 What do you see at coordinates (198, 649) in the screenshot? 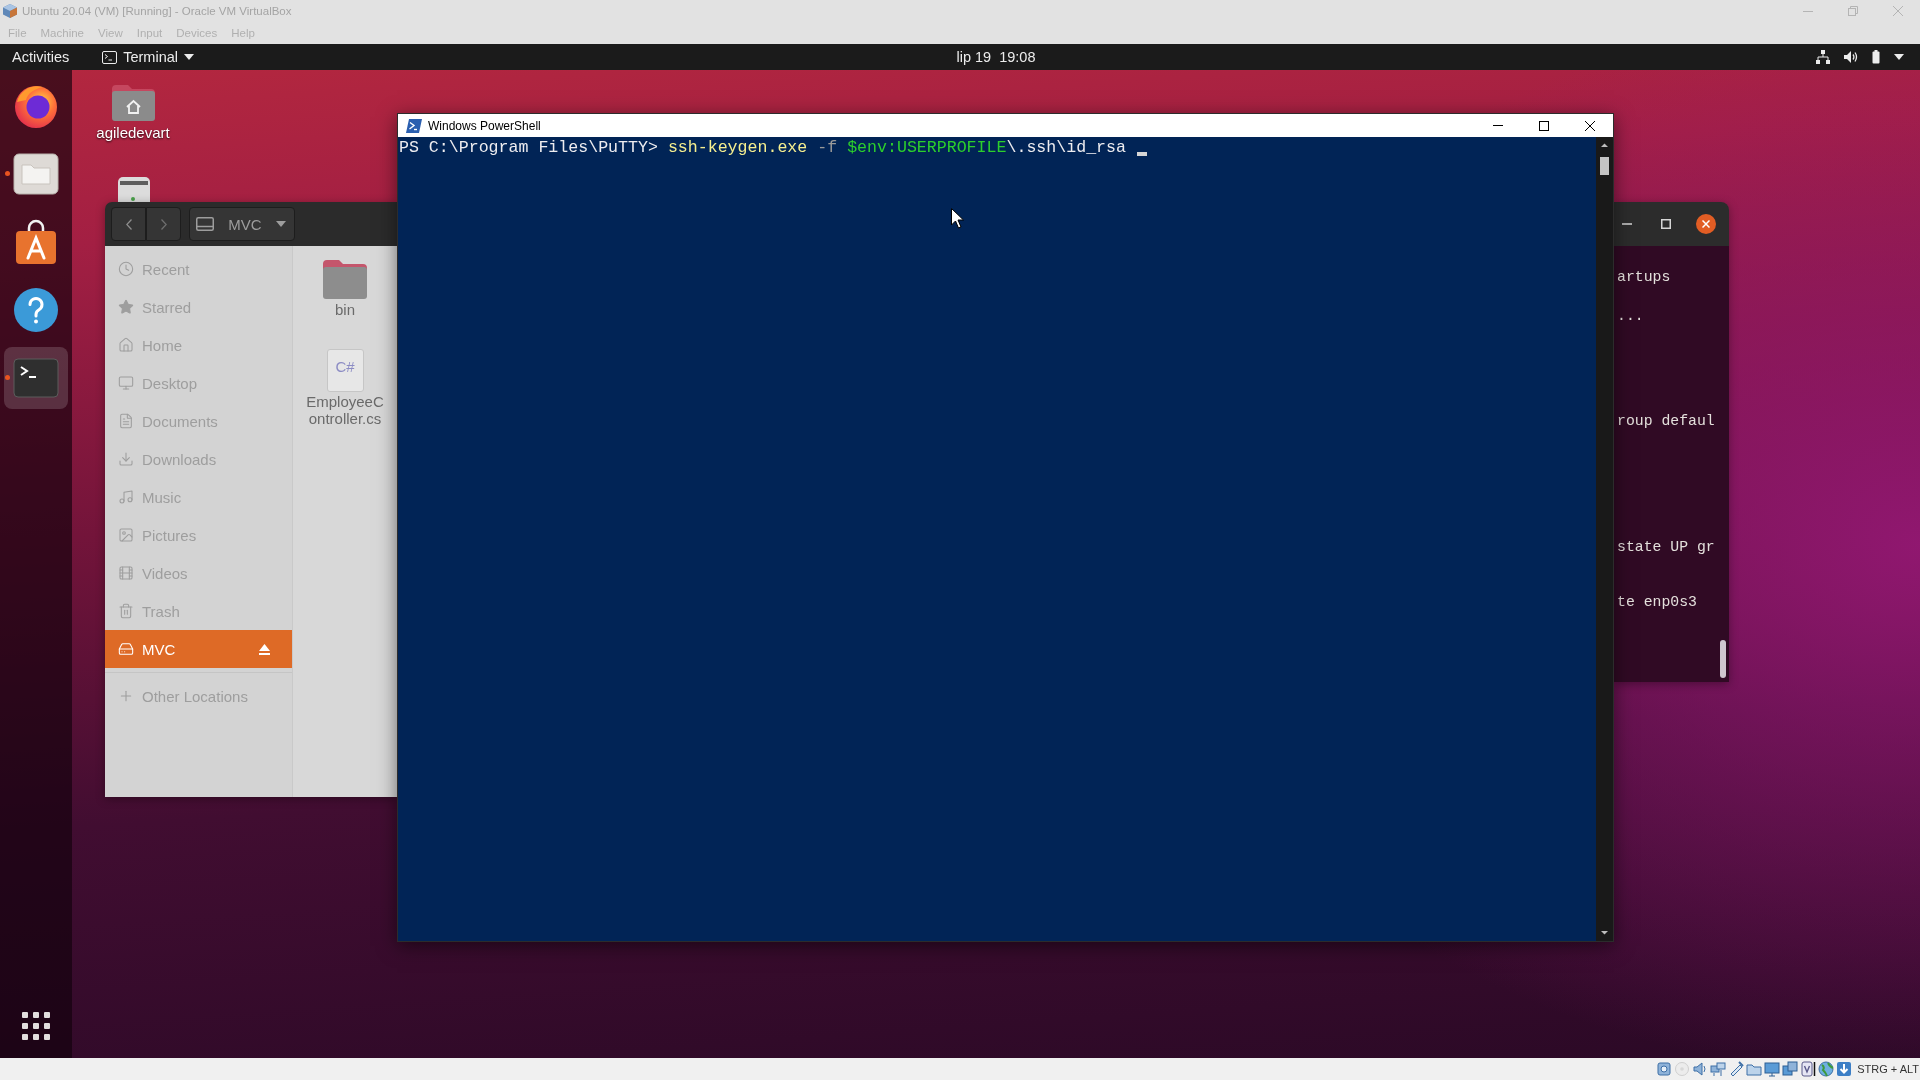
I see `sidebar-item: MVC` at bounding box center [198, 649].